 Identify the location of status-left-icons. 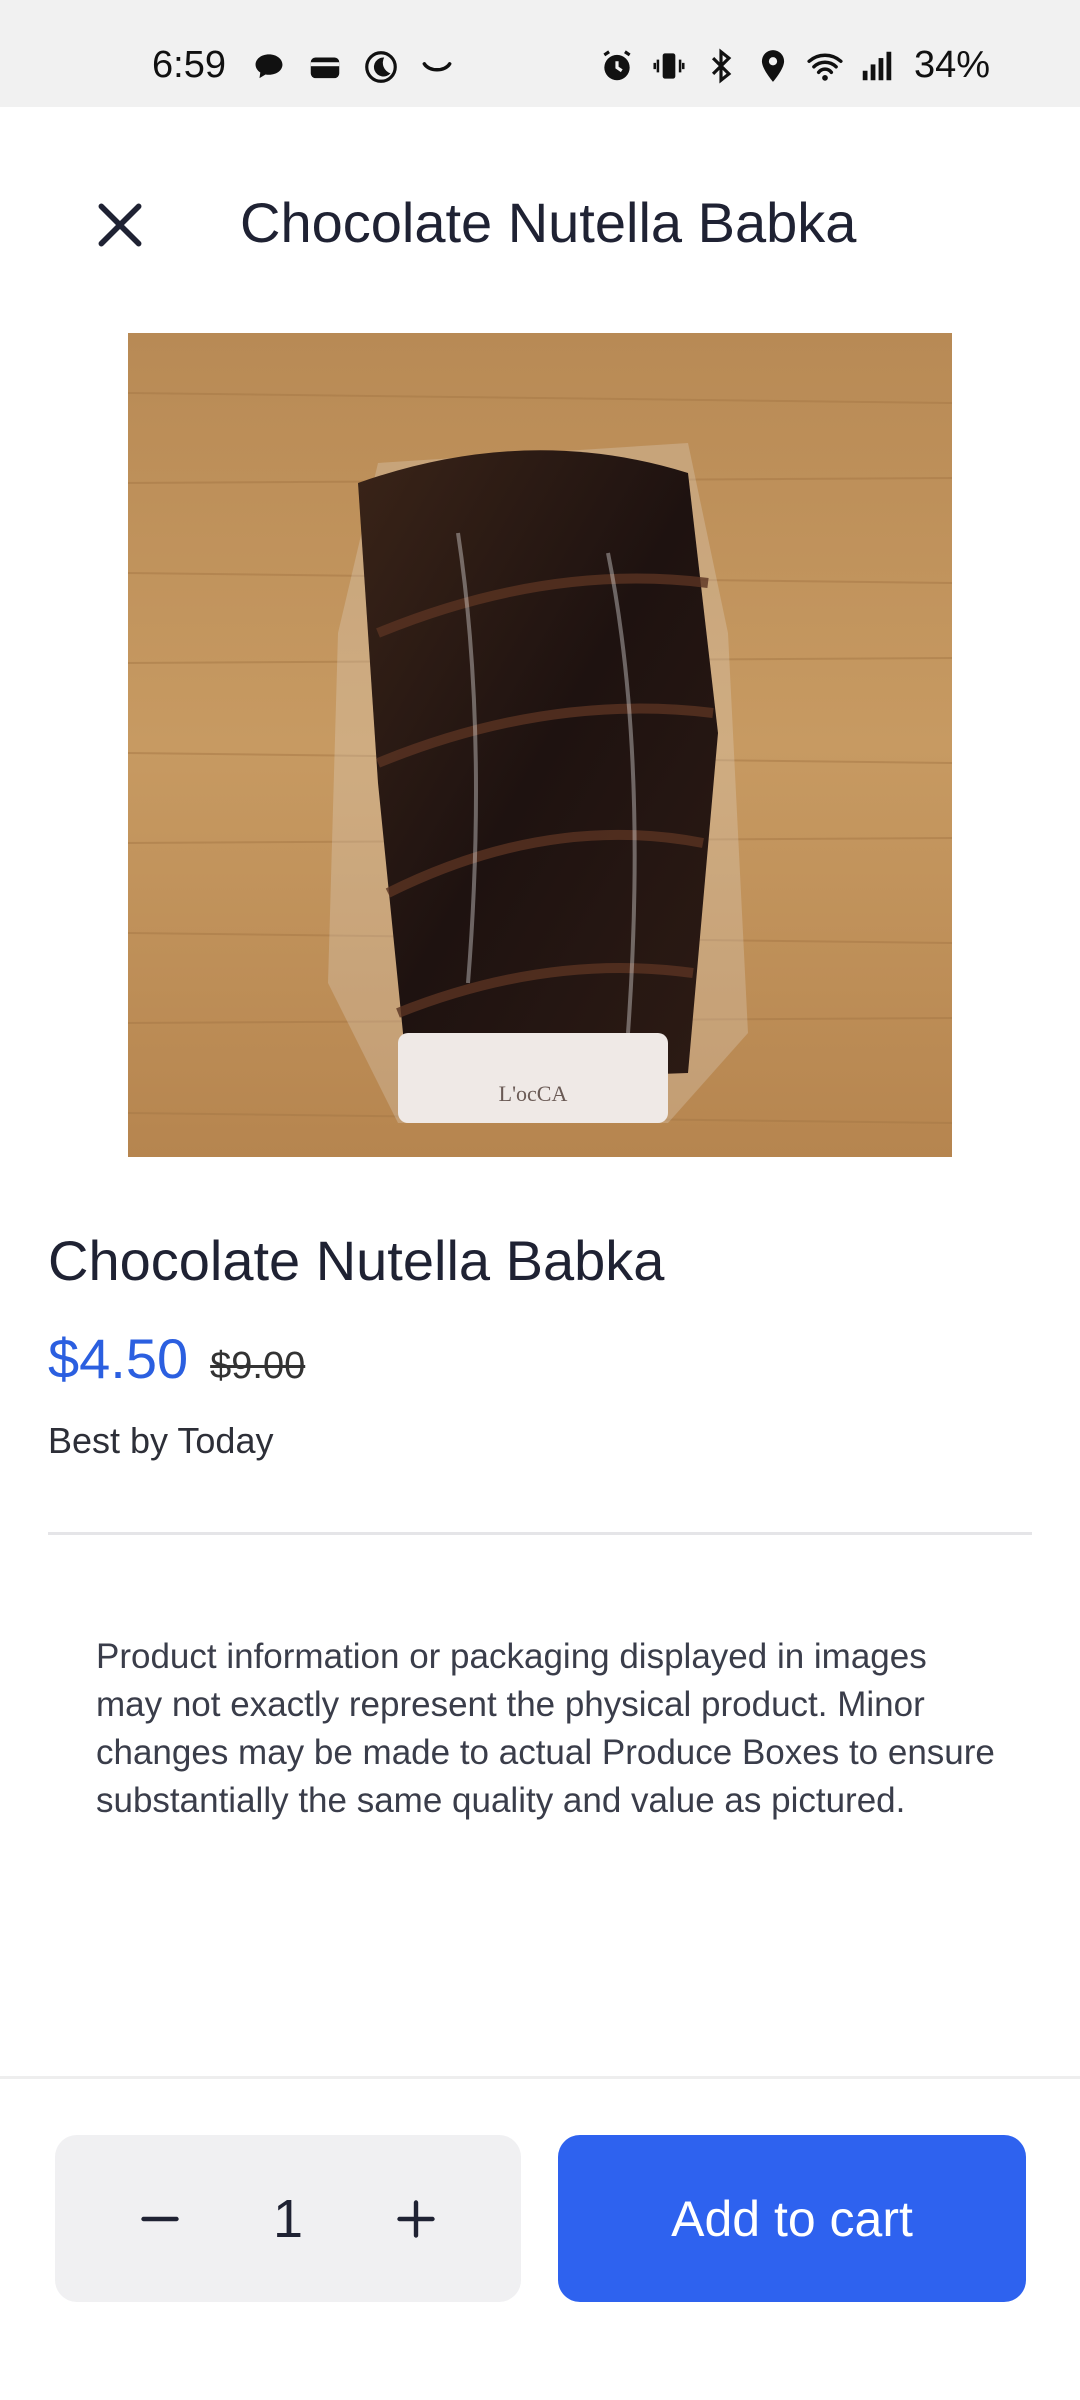
(353, 67).